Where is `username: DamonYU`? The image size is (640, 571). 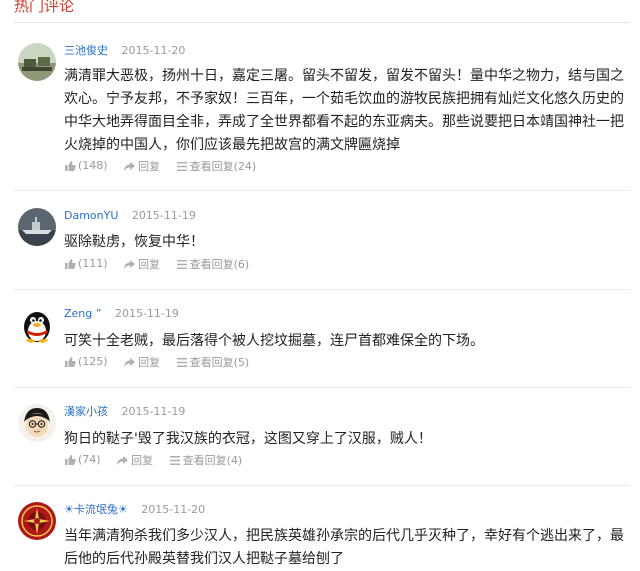 username: DamonYU is located at coordinates (91, 215).